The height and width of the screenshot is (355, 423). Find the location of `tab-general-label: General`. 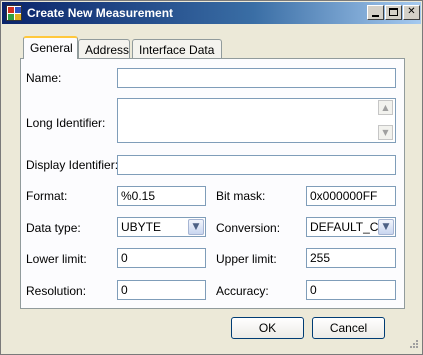

tab-general-label: General is located at coordinates (51, 48).